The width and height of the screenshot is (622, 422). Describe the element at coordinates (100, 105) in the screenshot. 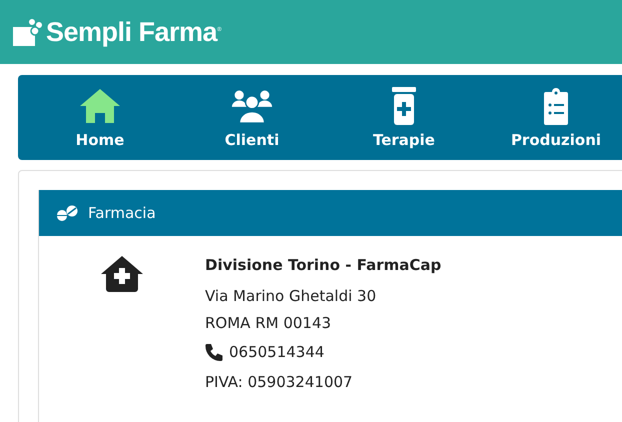

I see `house-icon` at that location.